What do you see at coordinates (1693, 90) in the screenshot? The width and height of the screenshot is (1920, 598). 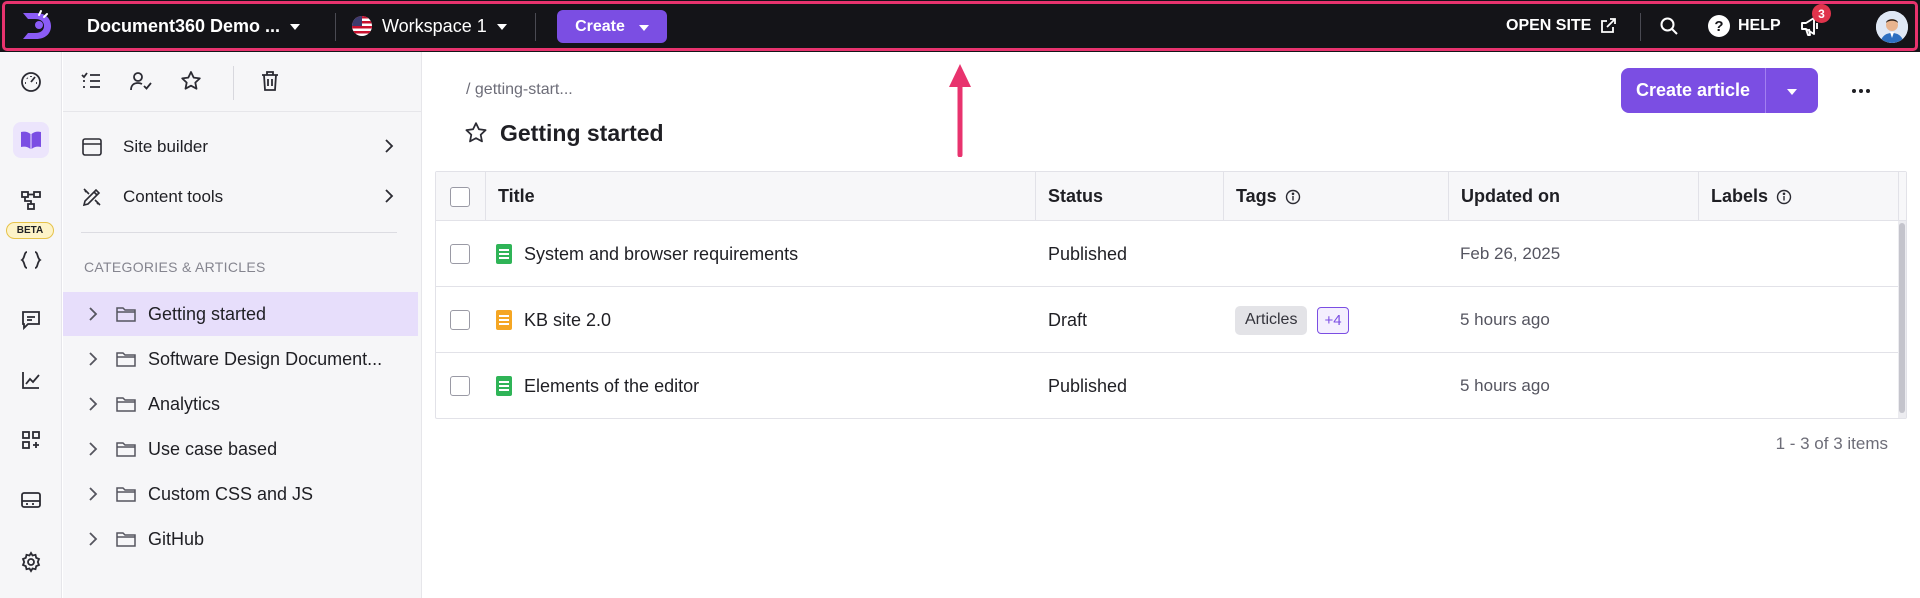 I see `create-article-label: Create article` at bounding box center [1693, 90].